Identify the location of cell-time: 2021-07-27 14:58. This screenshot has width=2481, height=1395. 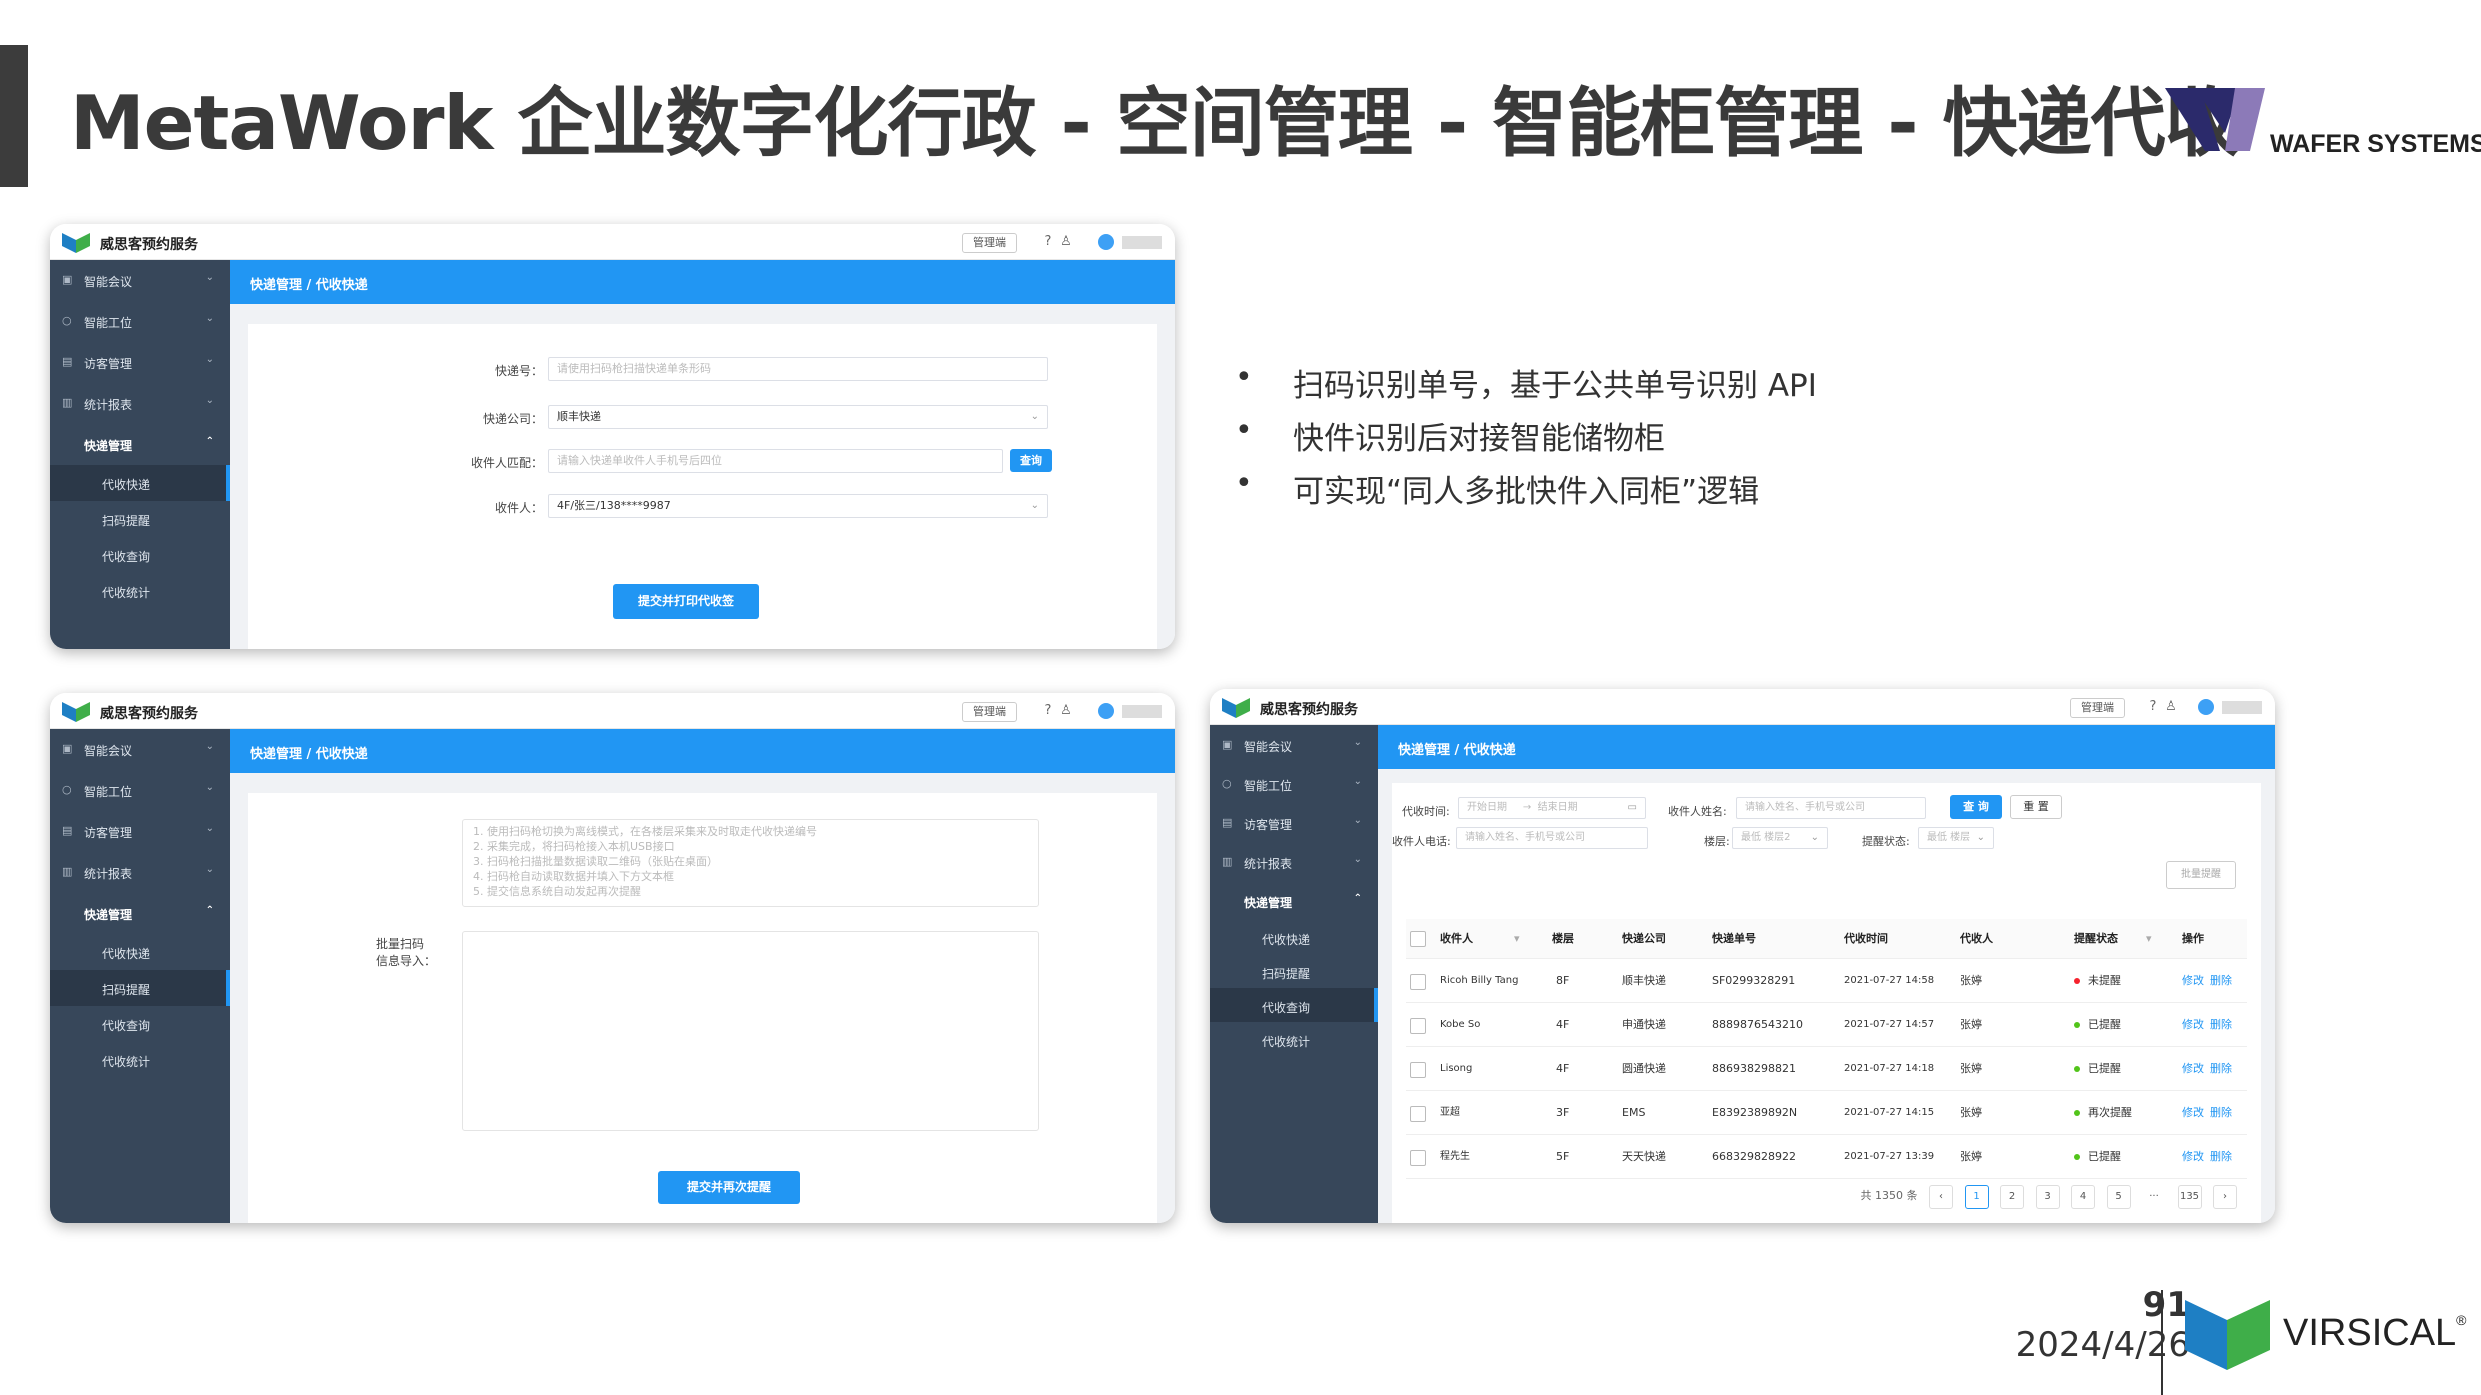
(1889, 980).